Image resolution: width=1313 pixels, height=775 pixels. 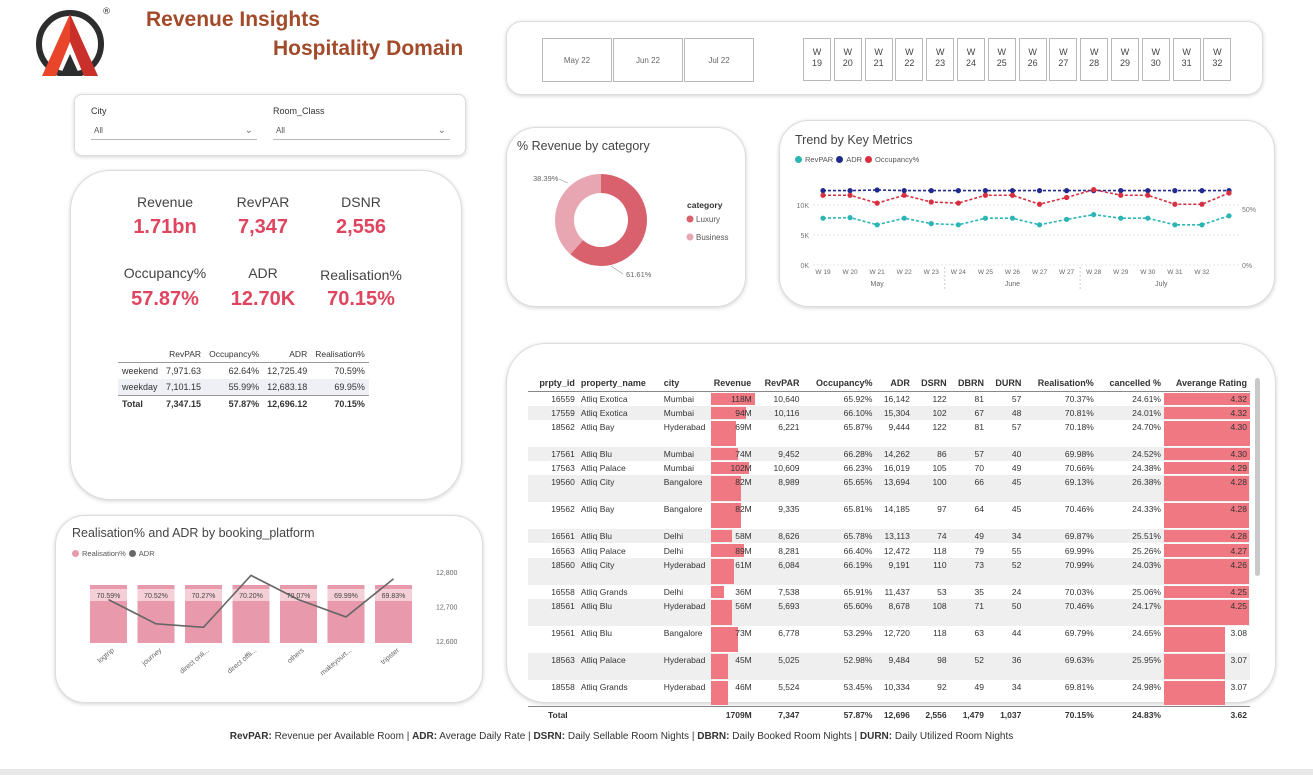 I want to click on column-header, so click(x=140, y=354).